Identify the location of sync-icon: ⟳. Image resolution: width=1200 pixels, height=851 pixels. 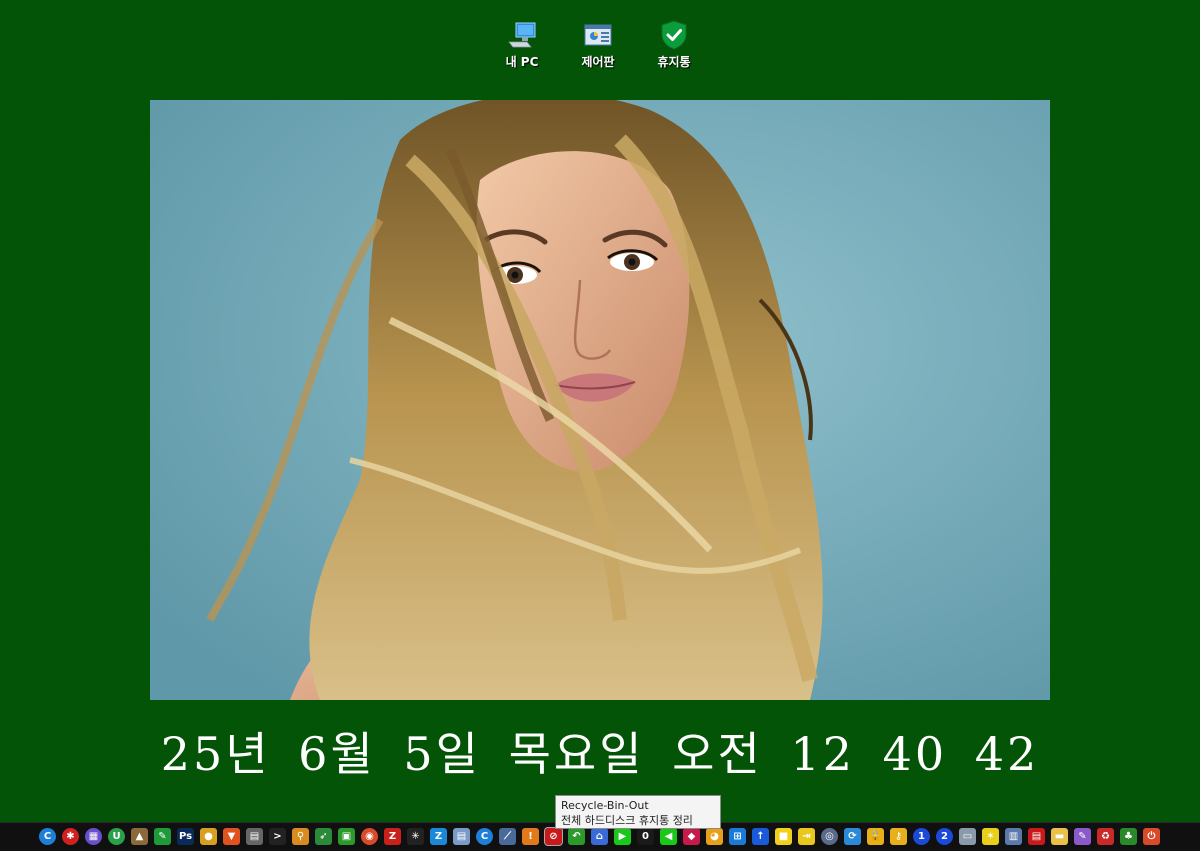
(852, 836).